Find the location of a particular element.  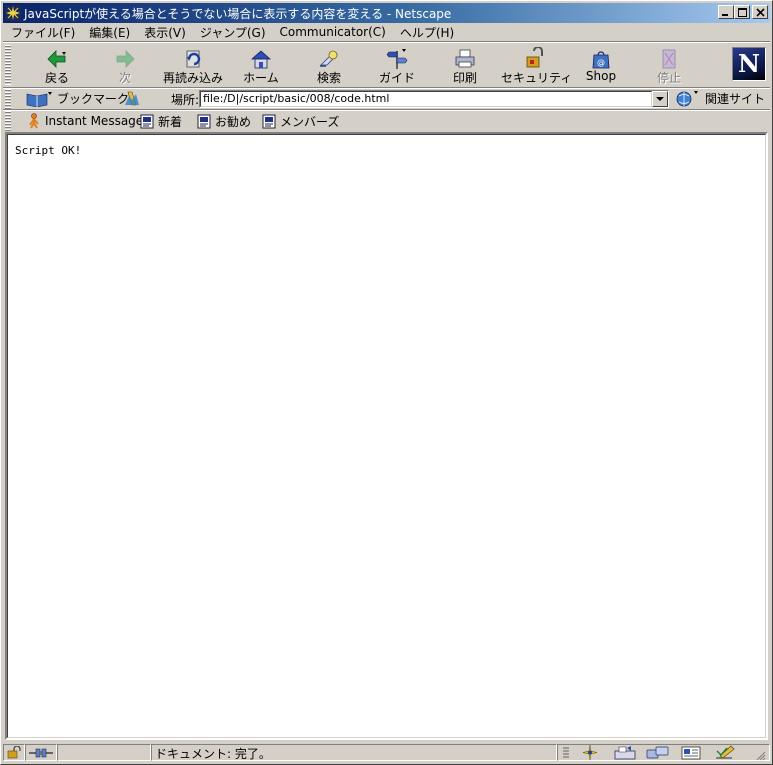

shop-bag-icon: @ is located at coordinates (601, 60).